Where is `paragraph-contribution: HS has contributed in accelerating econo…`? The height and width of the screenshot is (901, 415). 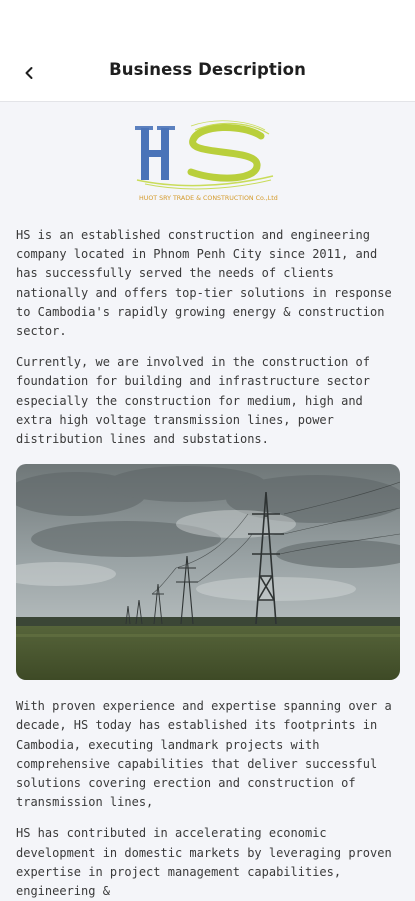
paragraph-contribution: HS has contributed in accelerating econo… is located at coordinates (204, 862).